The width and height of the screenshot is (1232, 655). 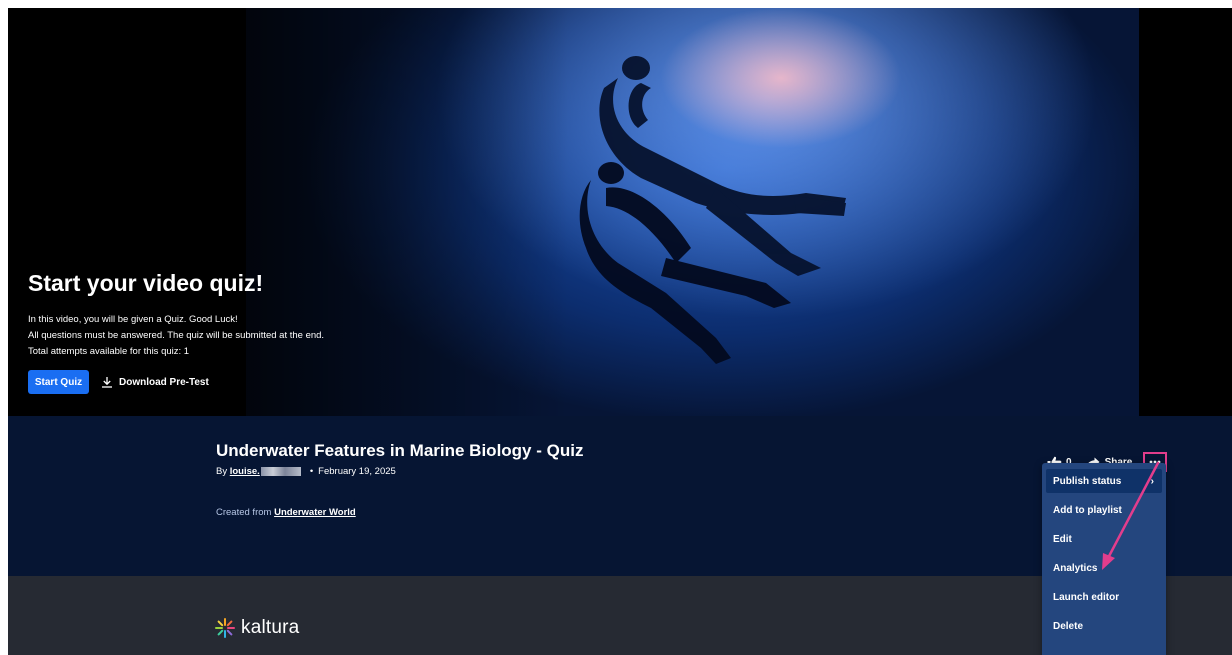 What do you see at coordinates (245, 471) in the screenshot?
I see `author-link: louise.` at bounding box center [245, 471].